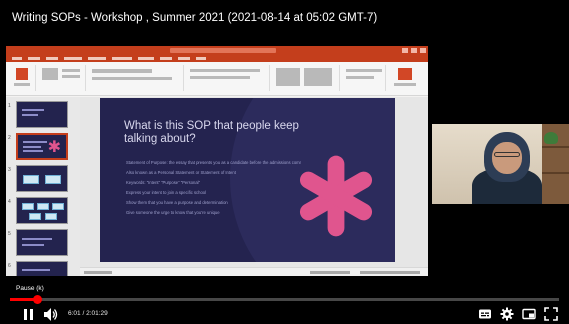  I want to click on minimize-icon, so click(405, 50).